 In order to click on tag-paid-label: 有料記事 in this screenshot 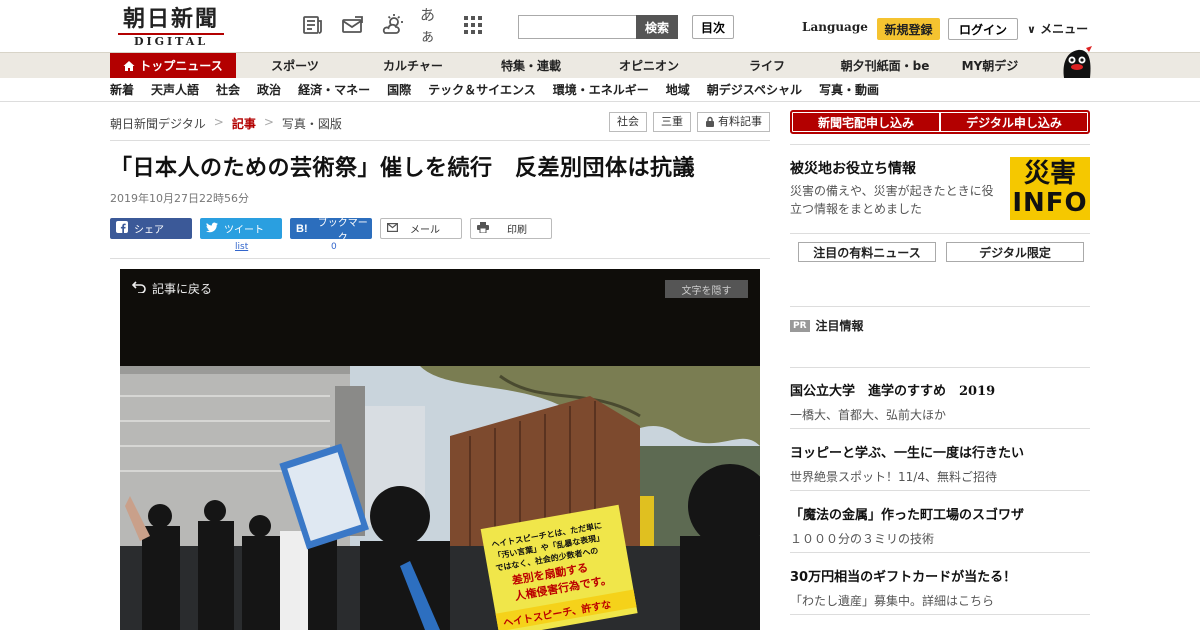, I will do `click(740, 121)`.